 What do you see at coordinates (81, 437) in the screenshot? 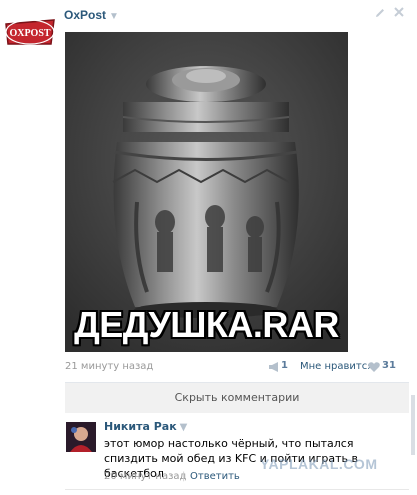
I see `avatar` at bounding box center [81, 437].